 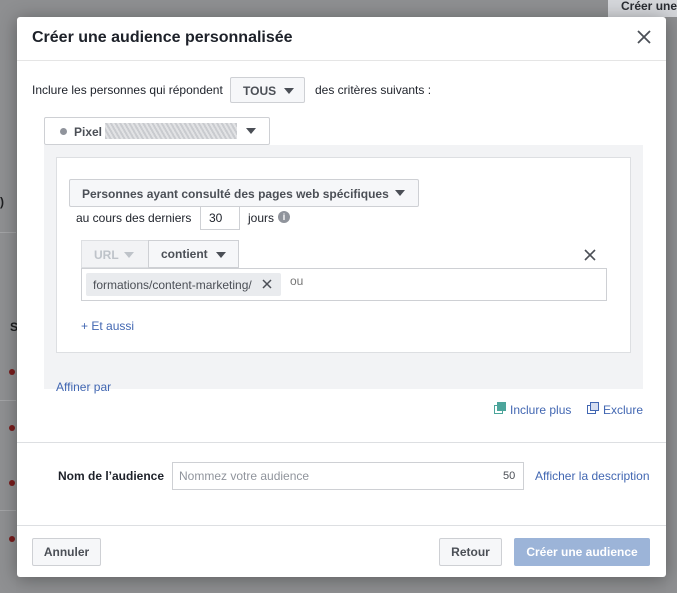 I want to click on exclude-icon, so click(x=593, y=408).